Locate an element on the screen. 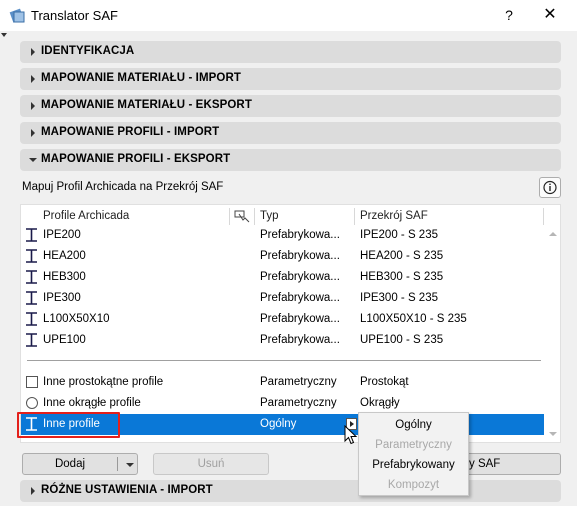 This screenshot has width=577, height=506. saf-section: IPE300 - S 235 is located at coordinates (399, 298).